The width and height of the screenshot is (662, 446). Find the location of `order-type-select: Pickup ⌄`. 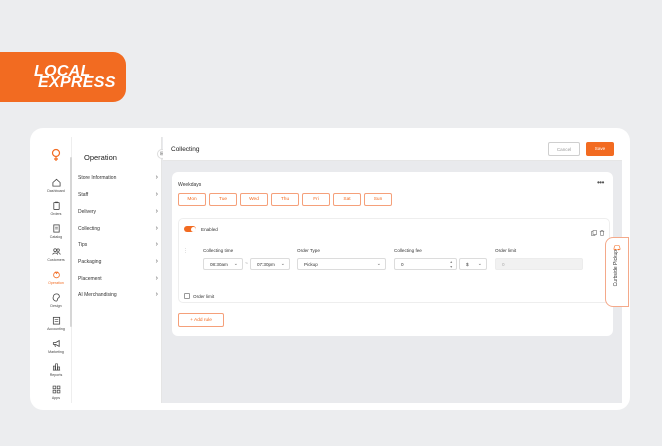

order-type-select: Pickup ⌄ is located at coordinates (341, 264).